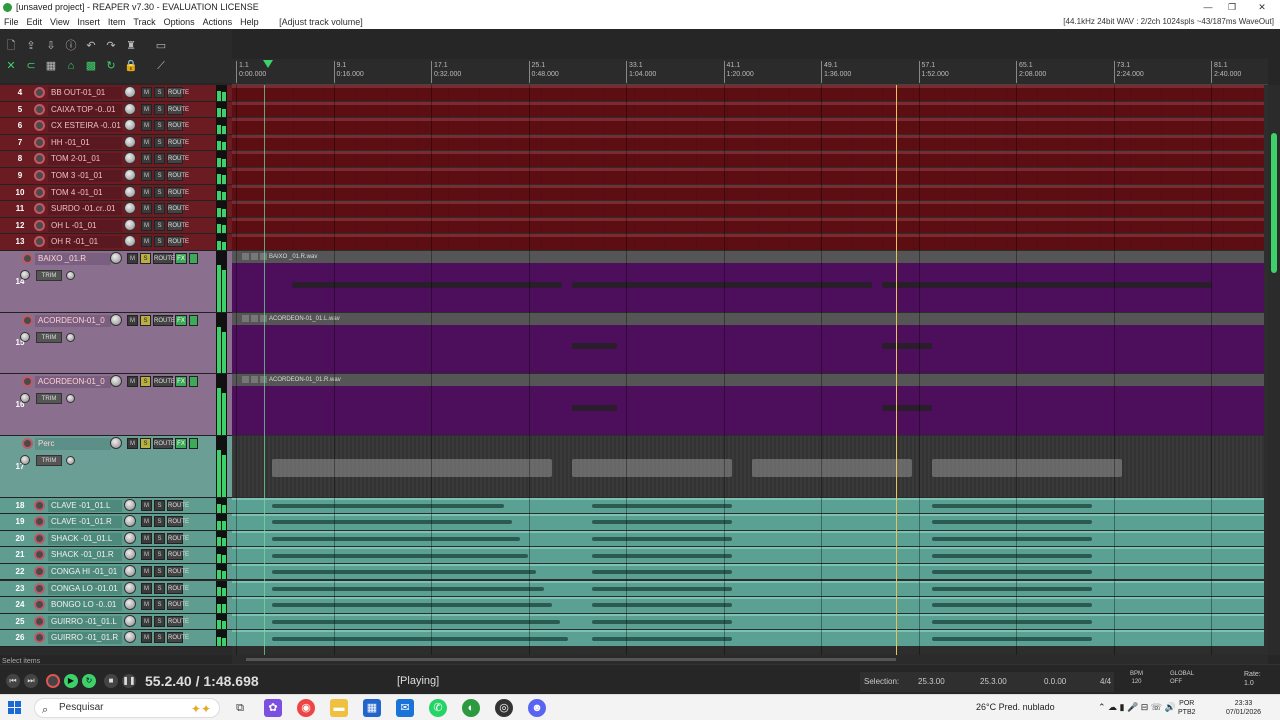  Describe the element at coordinates (85, 555) in the screenshot. I see `track-name: SHACK -01_01.R` at that location.